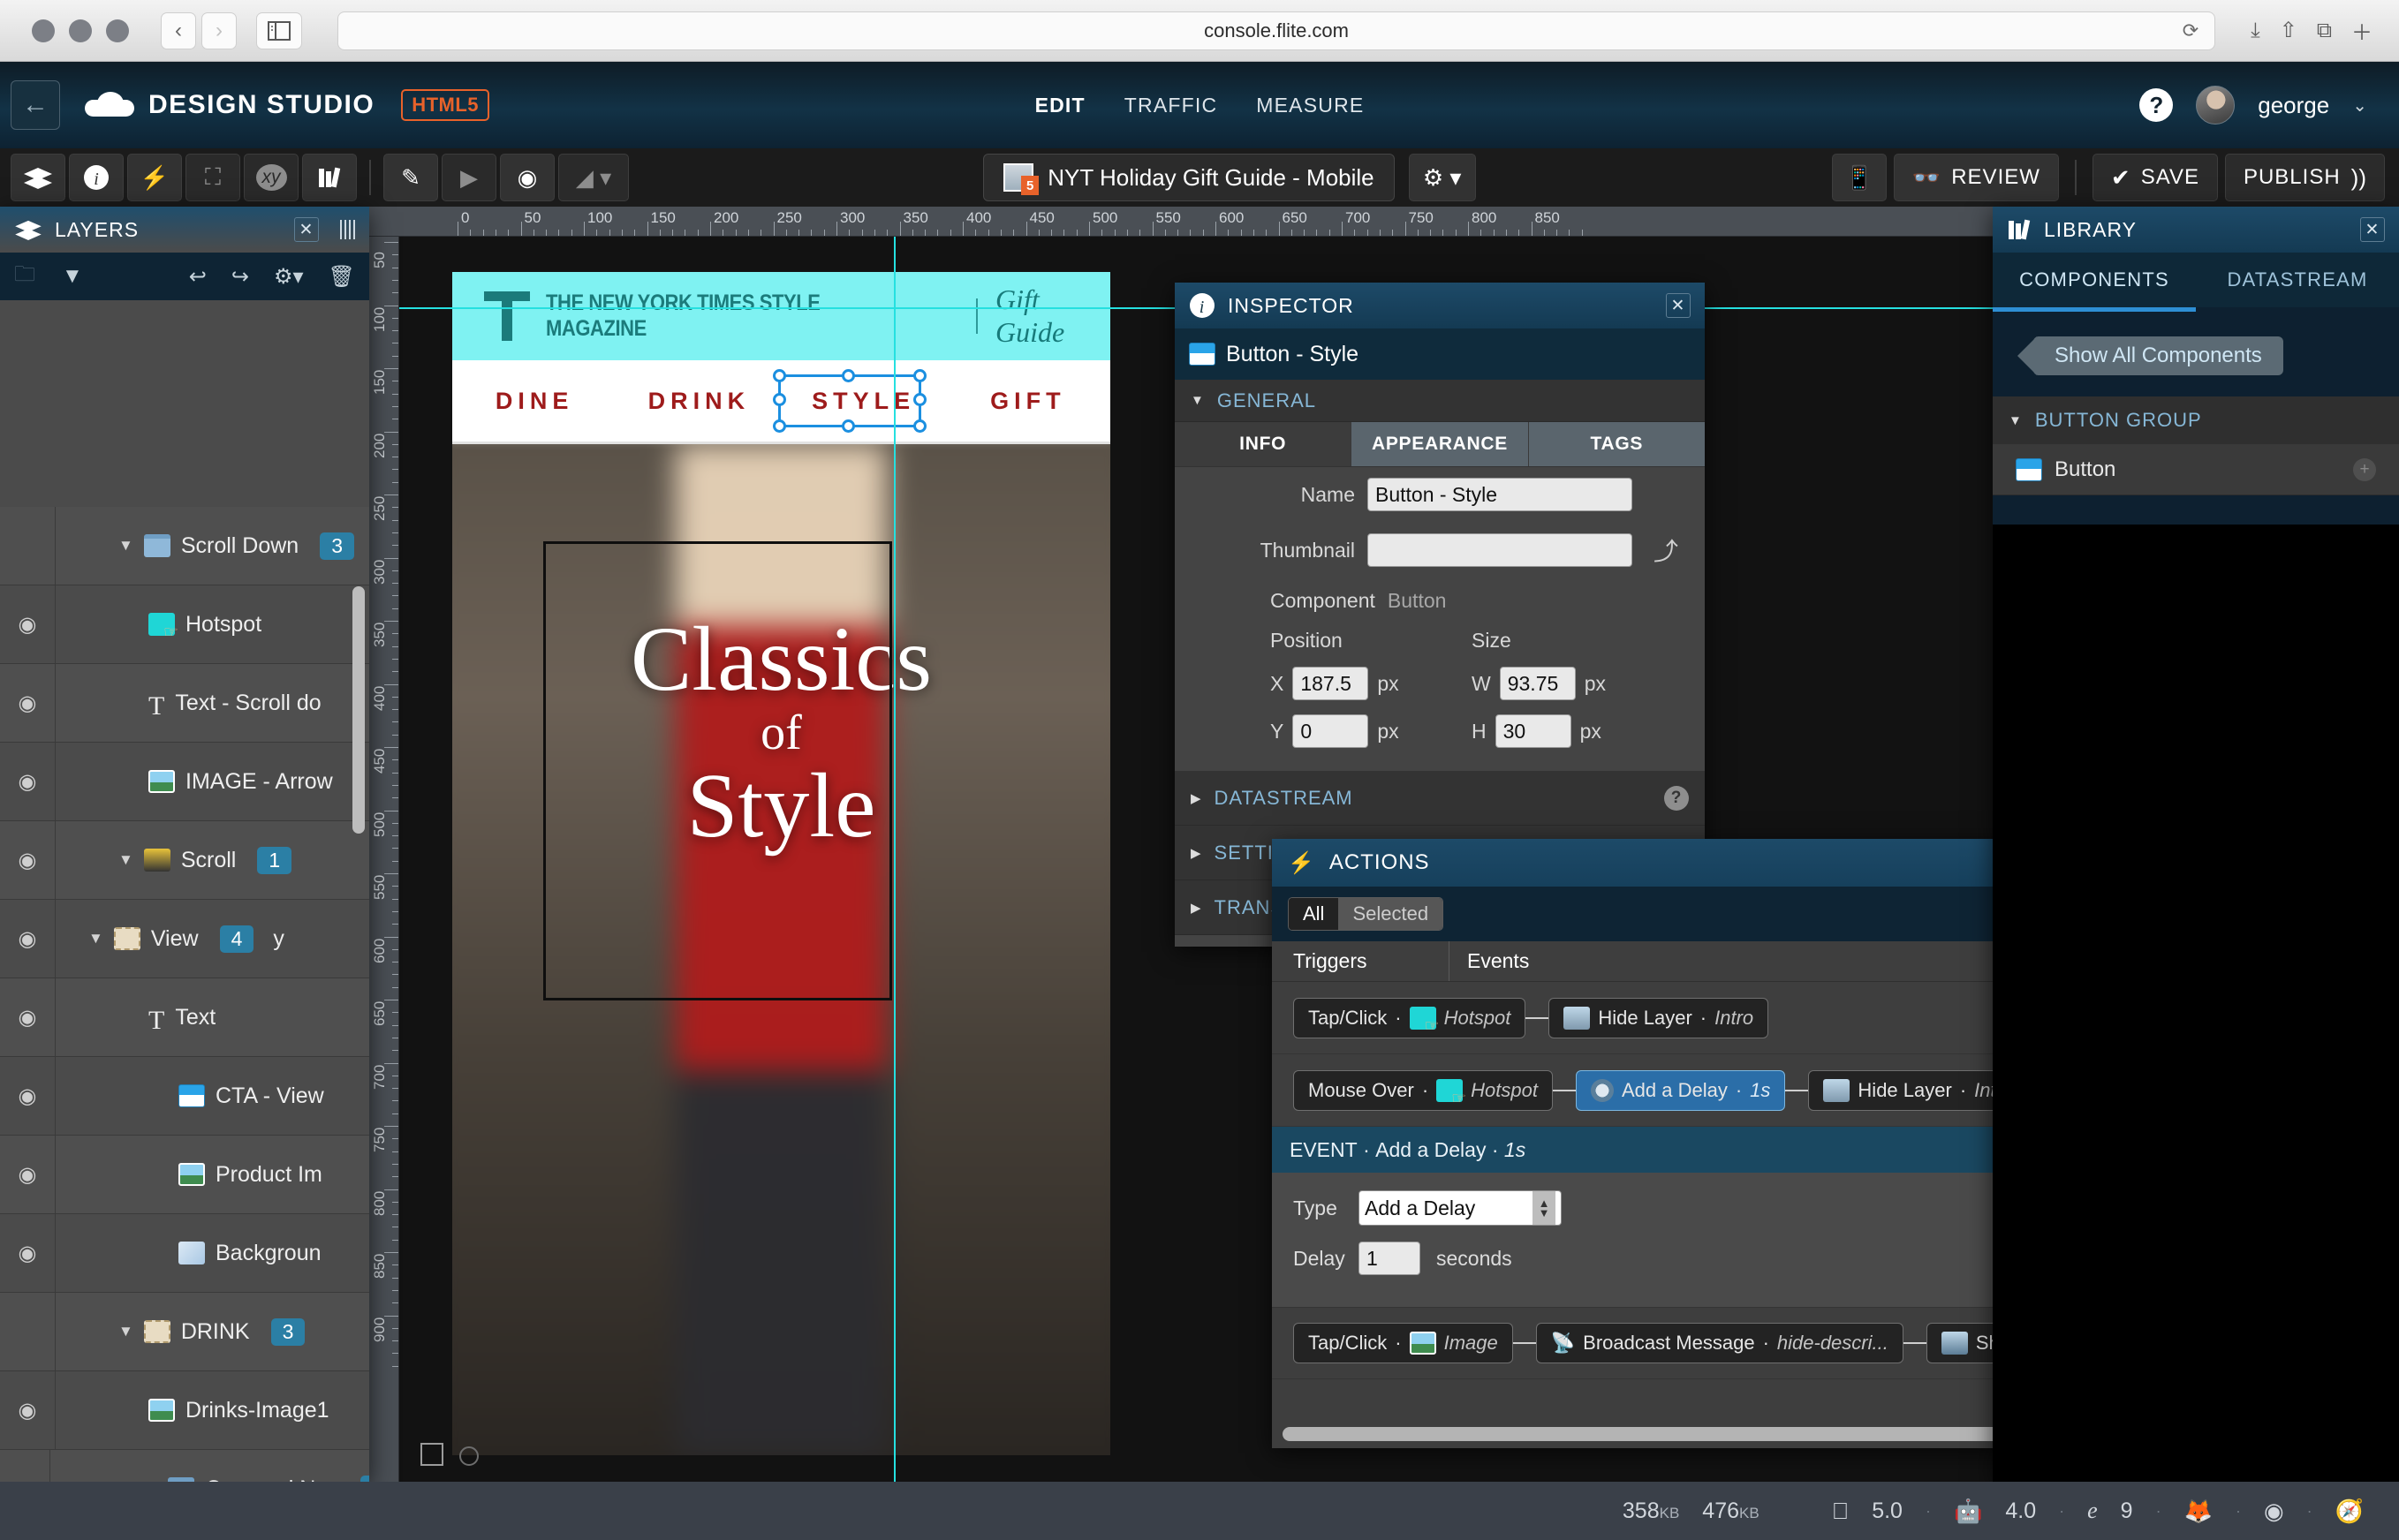 The width and height of the screenshot is (2399, 1540). I want to click on plus-icon: +, so click(2364, 469).